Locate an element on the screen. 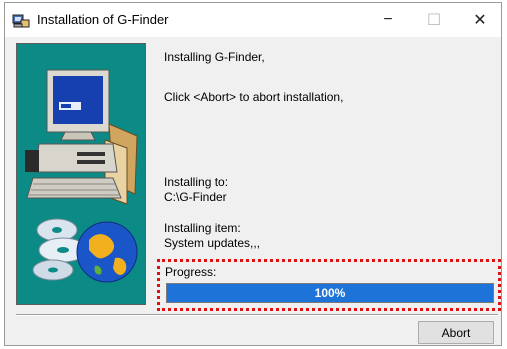 This screenshot has height=349, width=507. button-separator is located at coordinates (257, 315).